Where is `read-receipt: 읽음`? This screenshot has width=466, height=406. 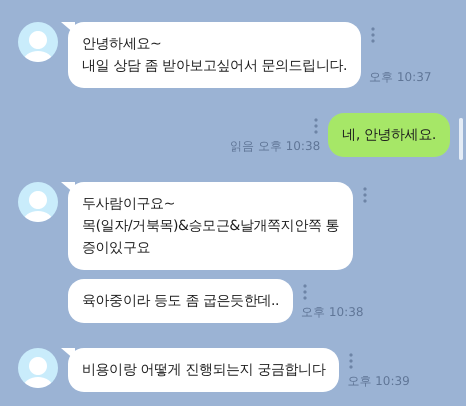 read-receipt: 읽음 is located at coordinates (242, 146).